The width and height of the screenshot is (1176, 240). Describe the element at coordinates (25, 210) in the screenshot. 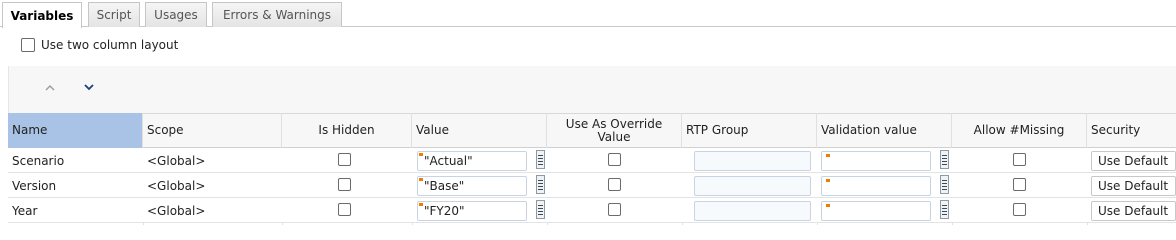

I see `variable-name: Year` at that location.